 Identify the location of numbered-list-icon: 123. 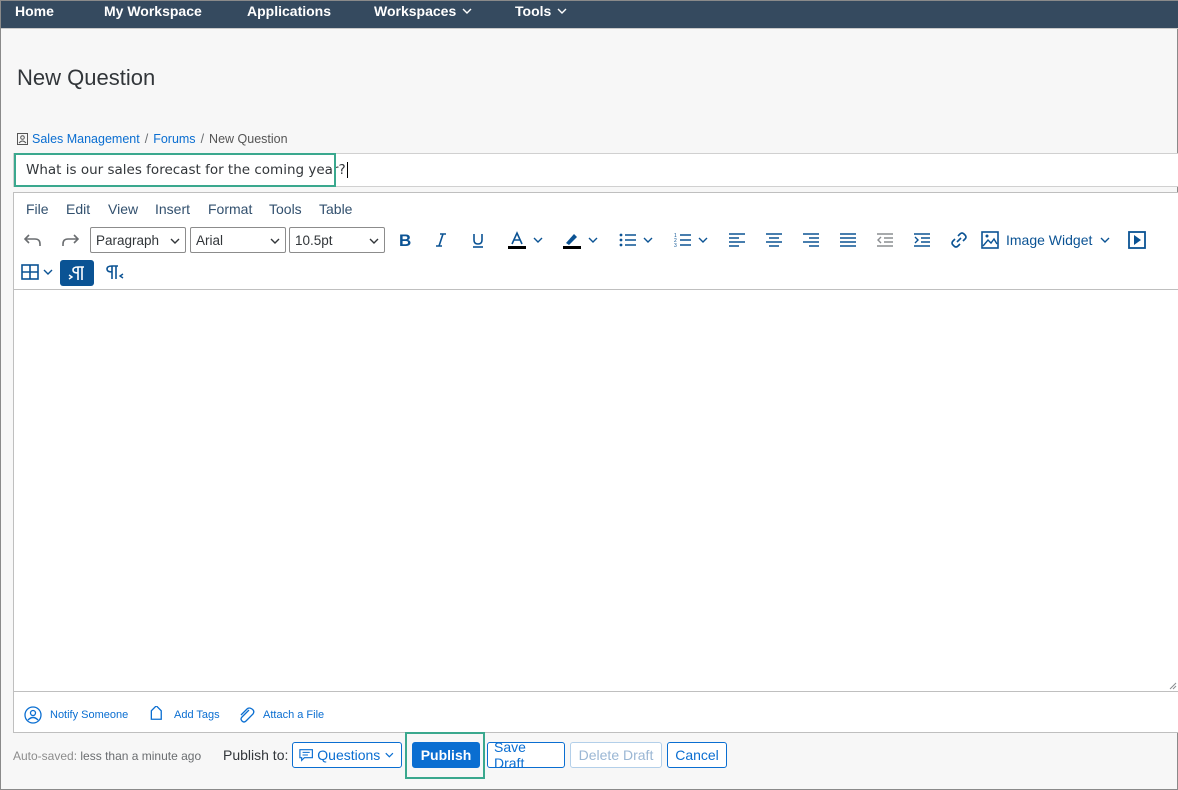
(683, 240).